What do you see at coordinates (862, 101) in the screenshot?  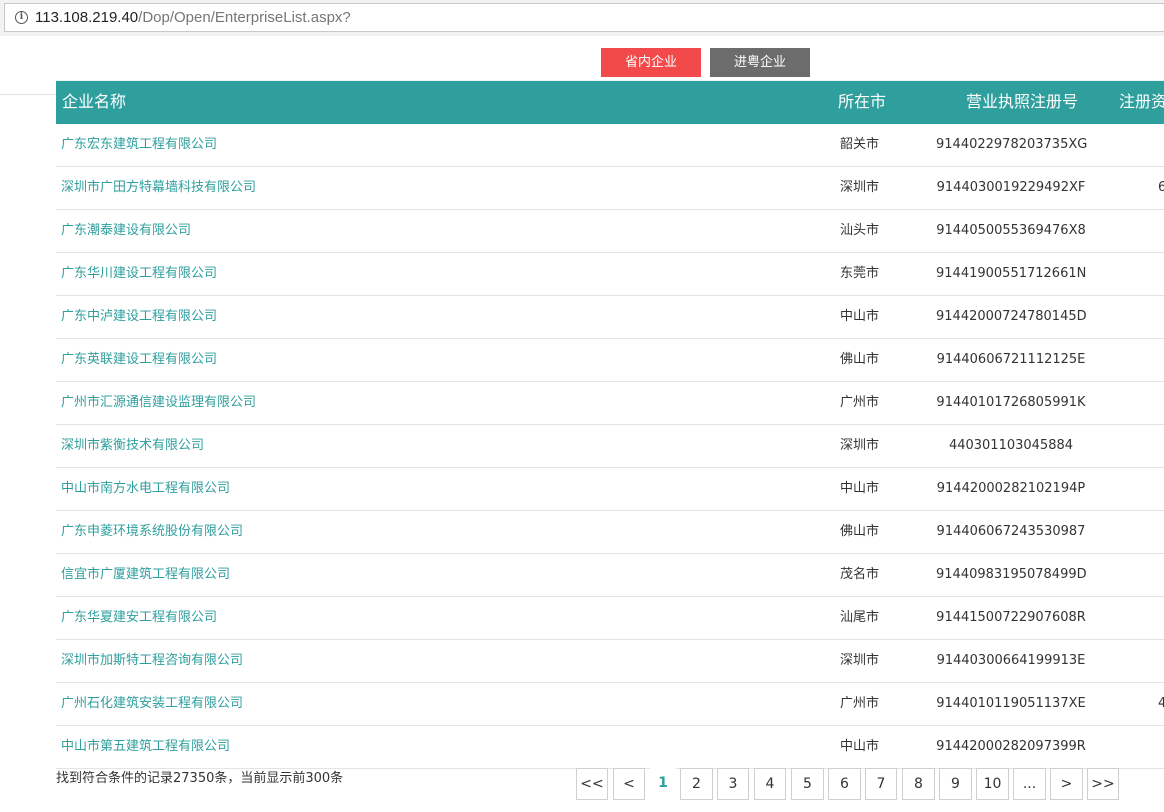 I see `column-header-city: 所在市` at bounding box center [862, 101].